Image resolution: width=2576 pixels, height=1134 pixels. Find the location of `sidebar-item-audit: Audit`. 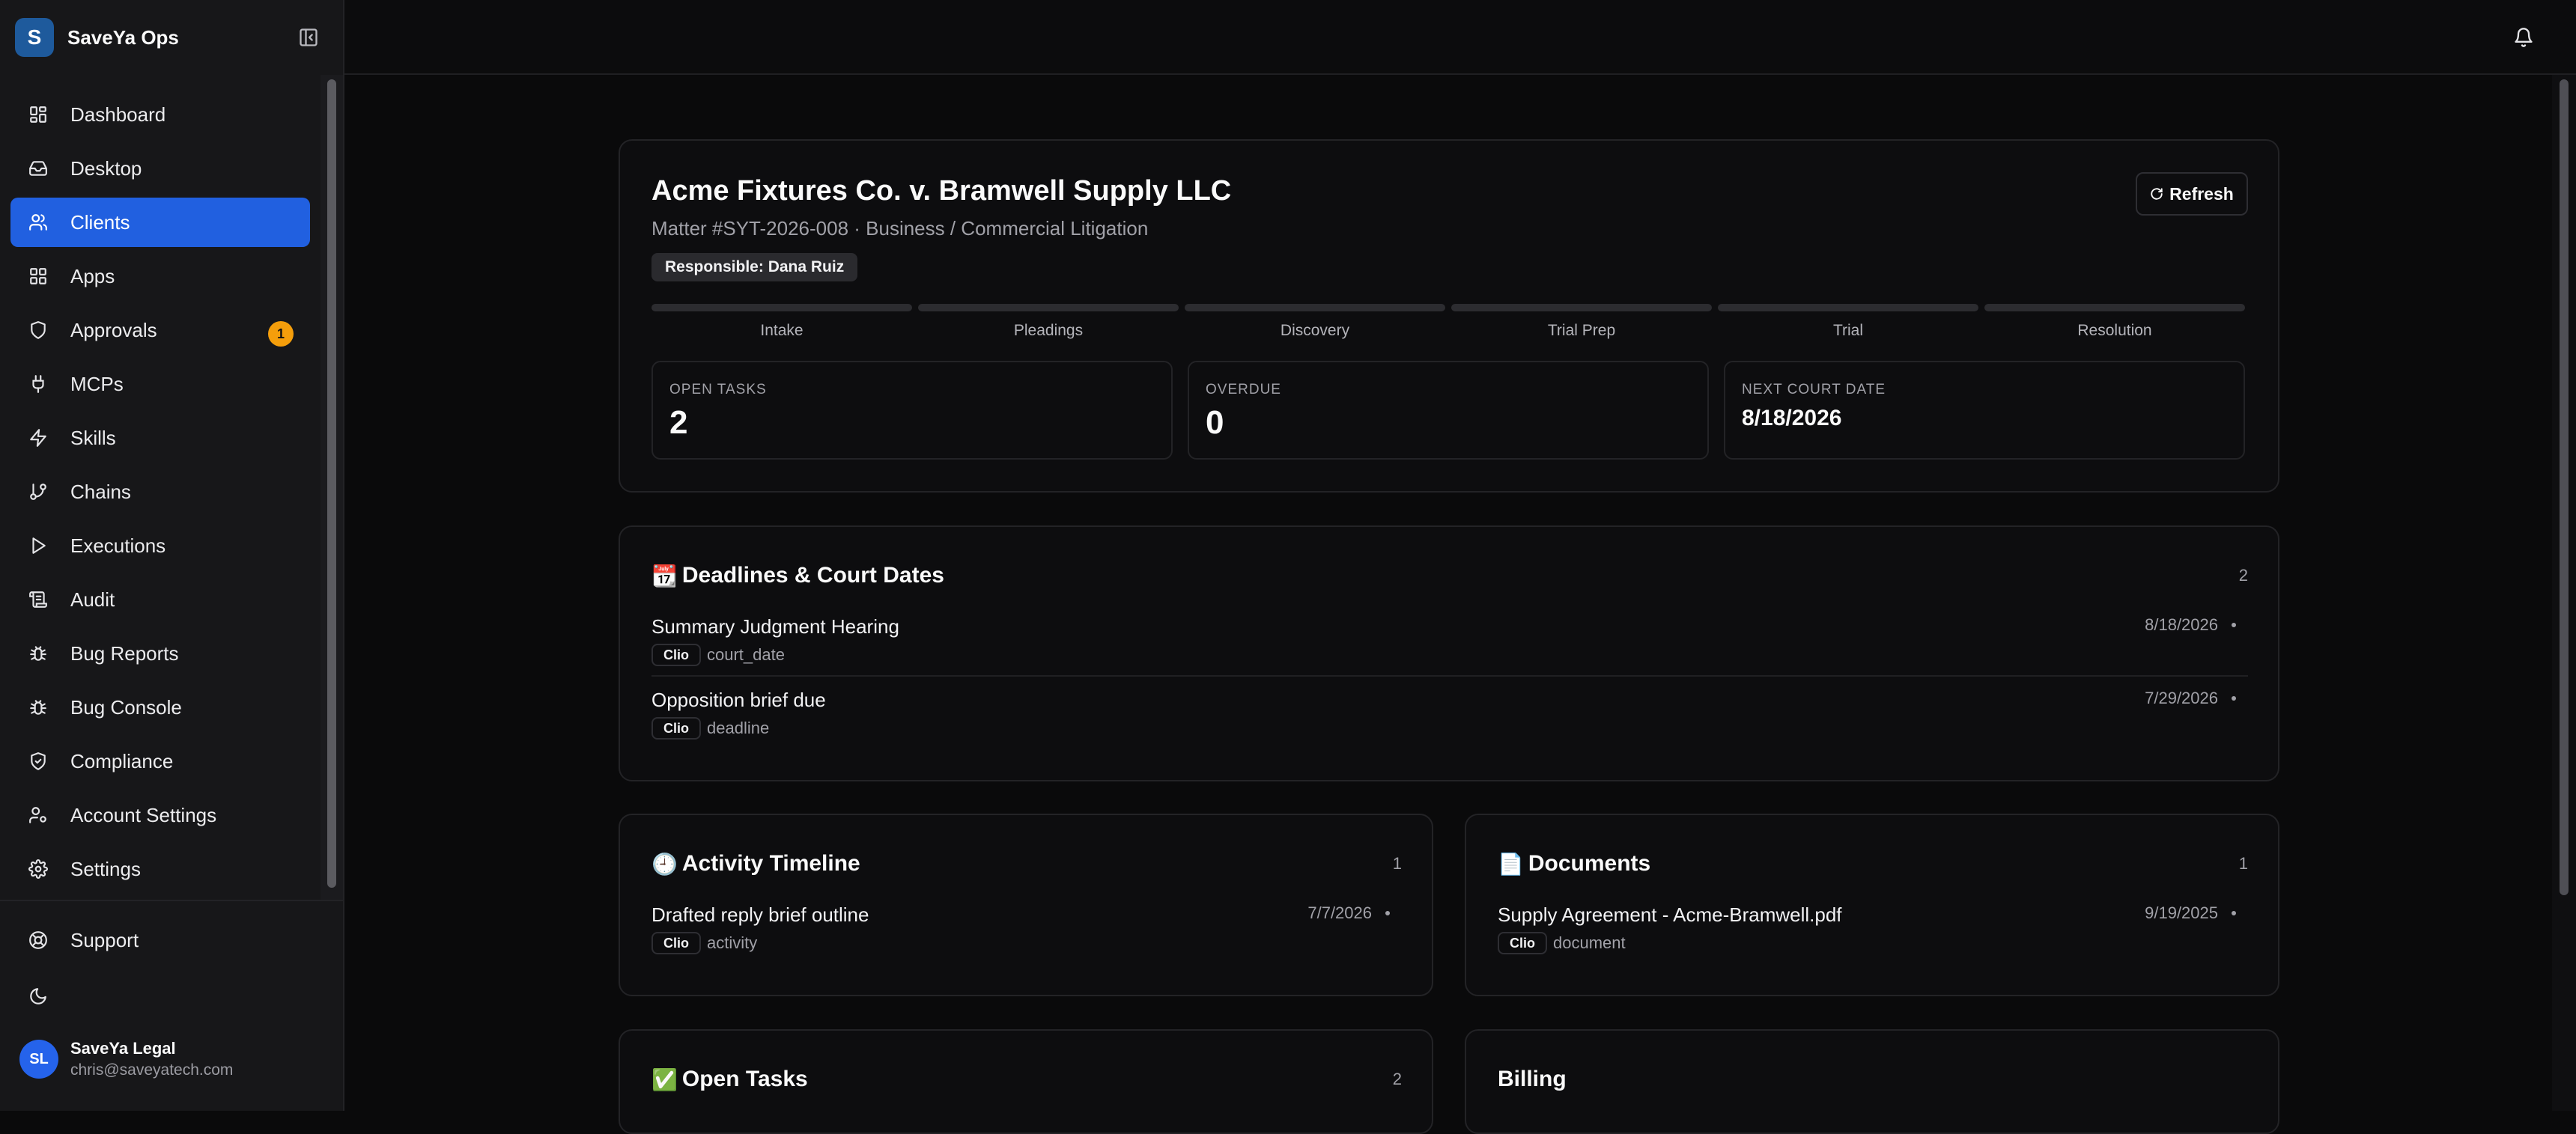

sidebar-item-audit: Audit is located at coordinates (160, 599).